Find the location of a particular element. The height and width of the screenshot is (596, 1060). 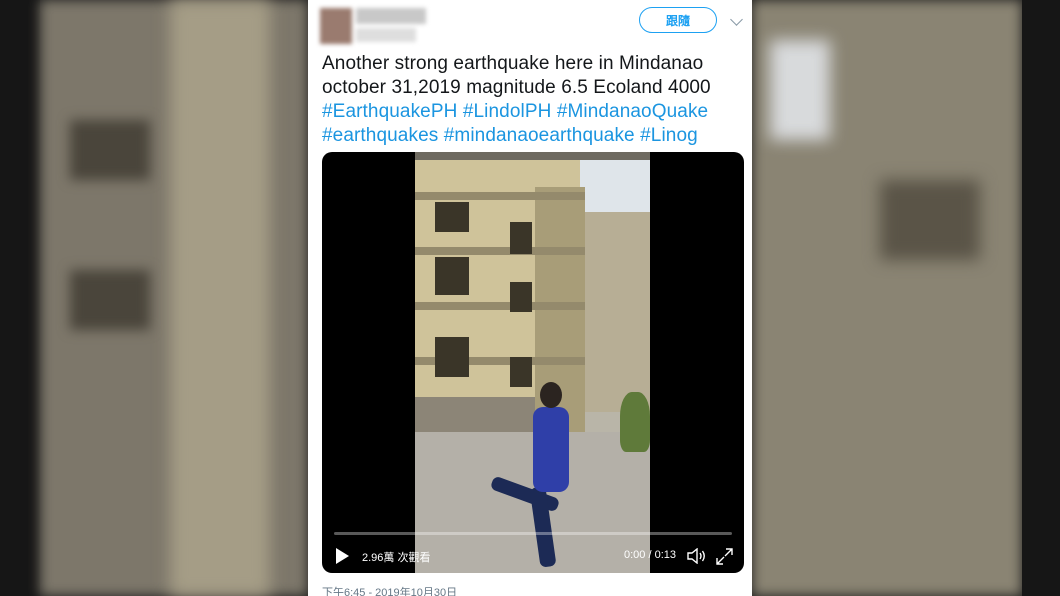

hashtag-link: #Linog is located at coordinates (669, 135).